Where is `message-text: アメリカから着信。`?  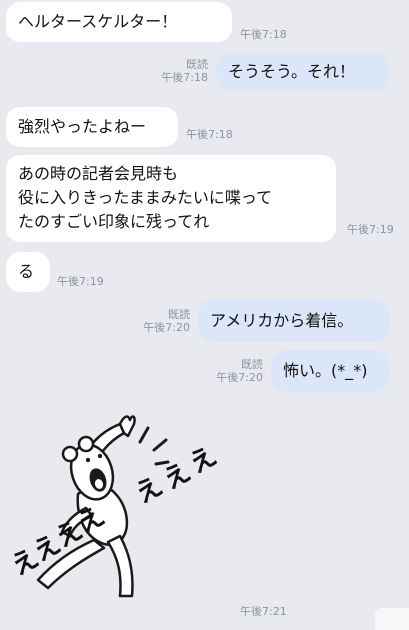
message-text: アメリカから着信。 is located at coordinates (282, 320).